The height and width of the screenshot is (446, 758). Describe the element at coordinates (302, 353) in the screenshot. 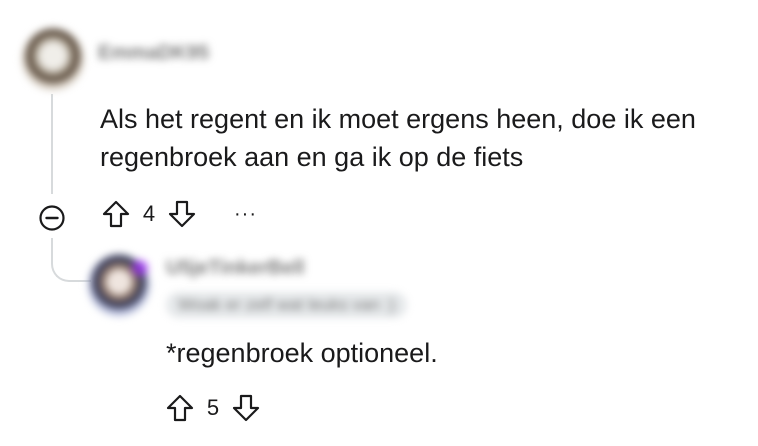

I see `comment-body: *regenbroek optioneel.` at that location.